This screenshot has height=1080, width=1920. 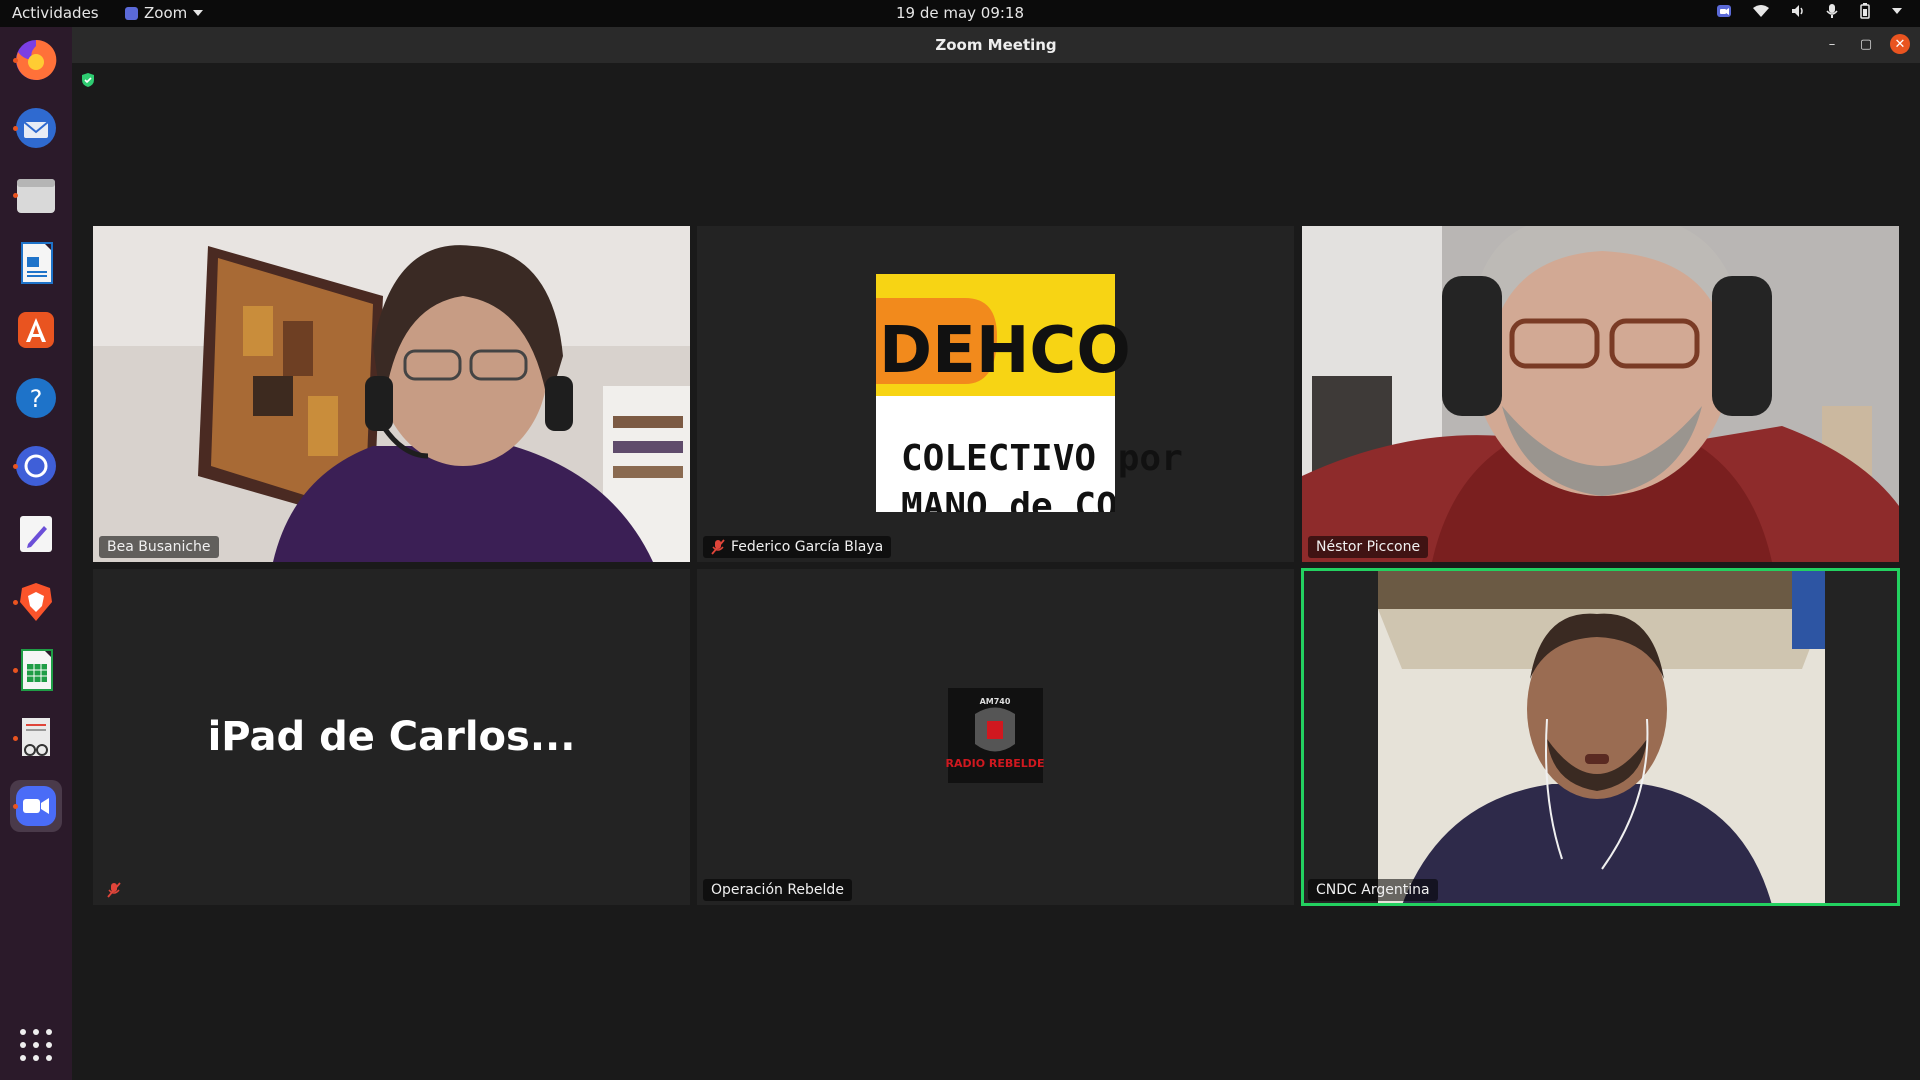 What do you see at coordinates (1865, 11) in the screenshot?
I see `battery-icon` at bounding box center [1865, 11].